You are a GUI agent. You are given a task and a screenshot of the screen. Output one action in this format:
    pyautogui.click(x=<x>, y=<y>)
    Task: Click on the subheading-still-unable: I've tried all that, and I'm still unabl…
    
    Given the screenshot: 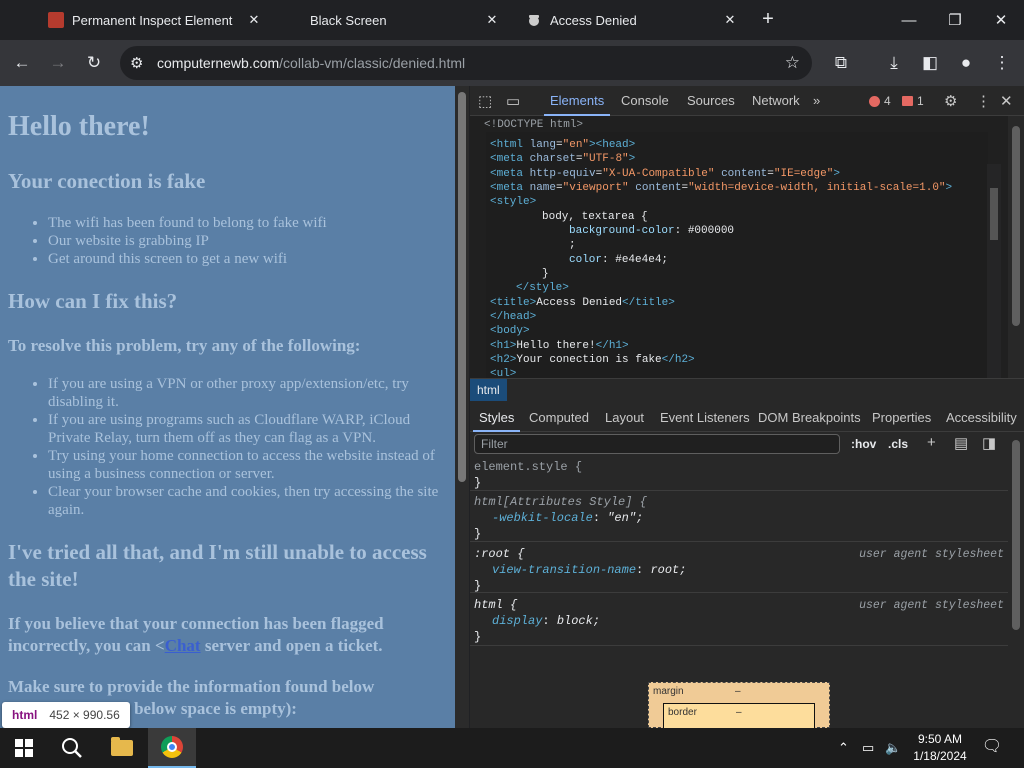 What is the action you would take?
    pyautogui.click(x=217, y=565)
    